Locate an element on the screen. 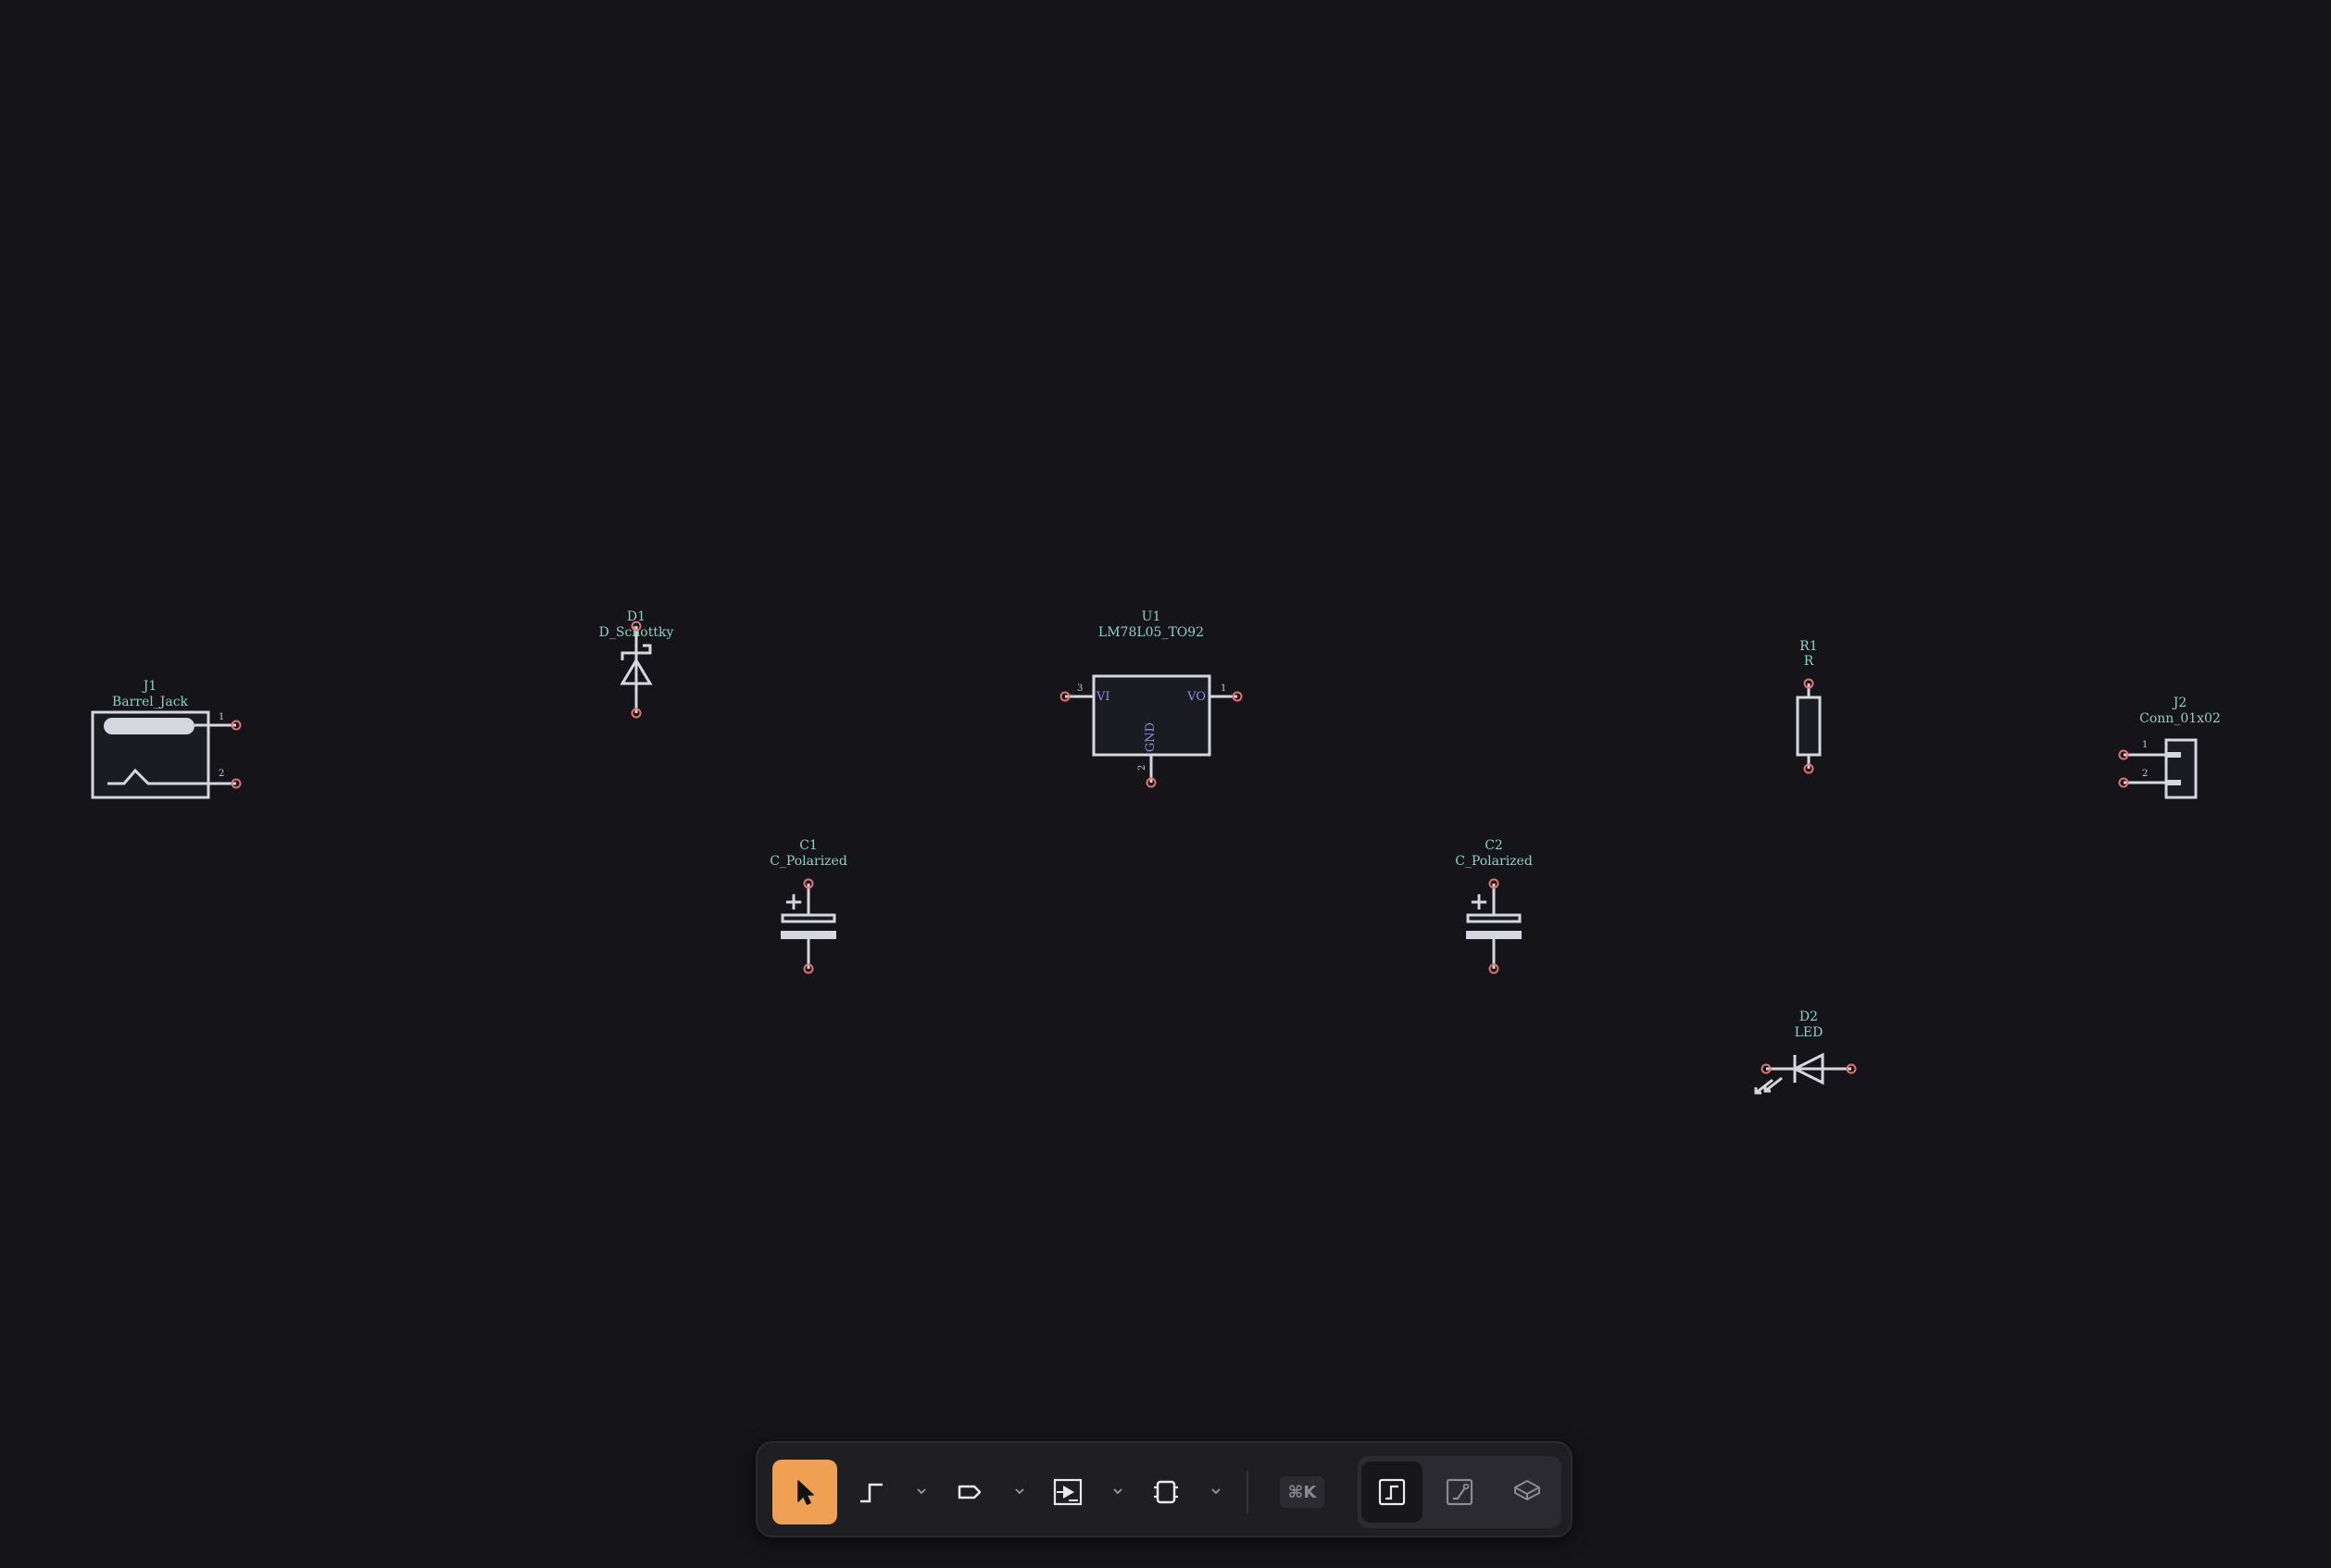 This screenshot has width=2331, height=1568. chip-icon is located at coordinates (1166, 1492).